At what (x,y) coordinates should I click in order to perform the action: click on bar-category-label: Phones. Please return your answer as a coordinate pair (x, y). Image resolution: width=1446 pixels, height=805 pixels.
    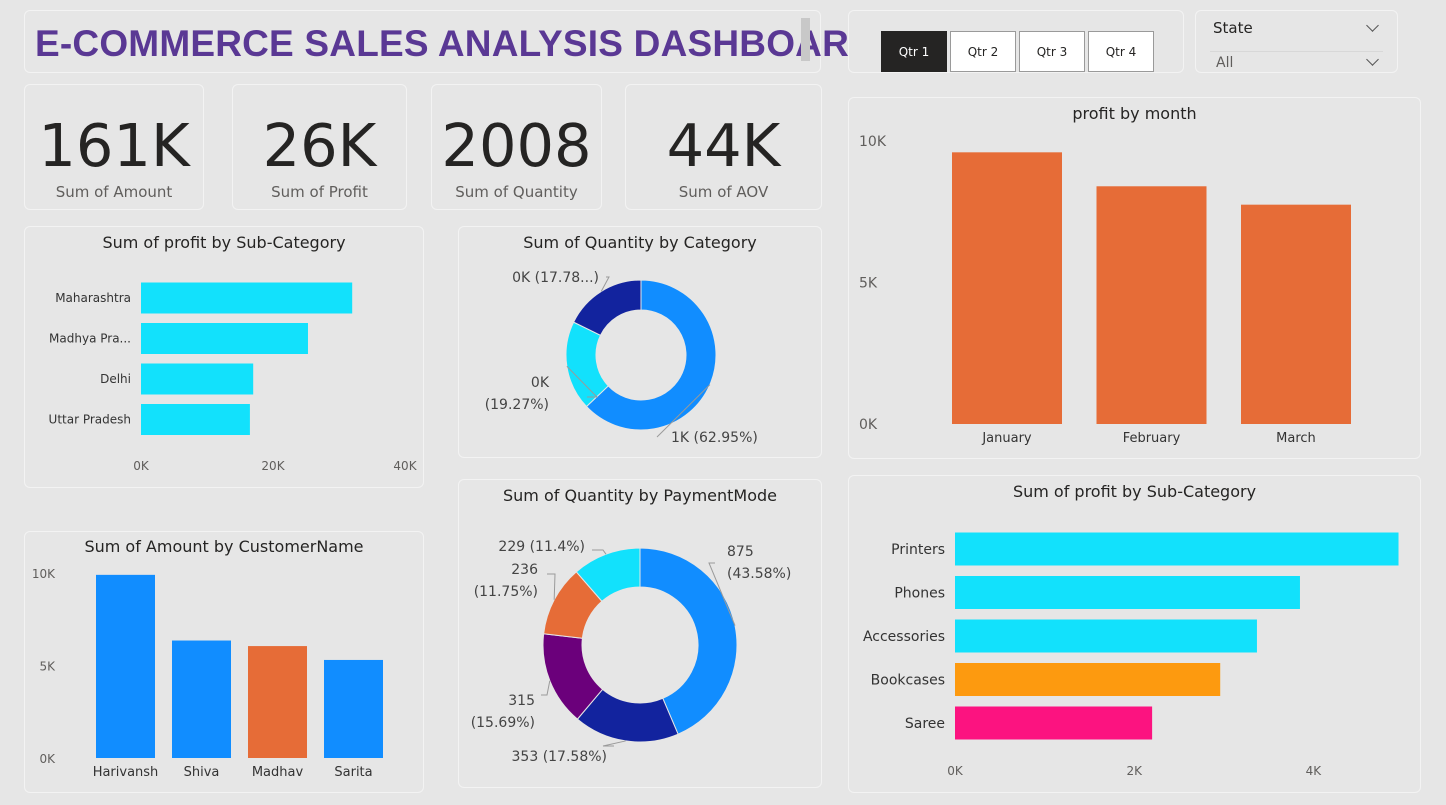
    Looking at the image, I should click on (919, 593).